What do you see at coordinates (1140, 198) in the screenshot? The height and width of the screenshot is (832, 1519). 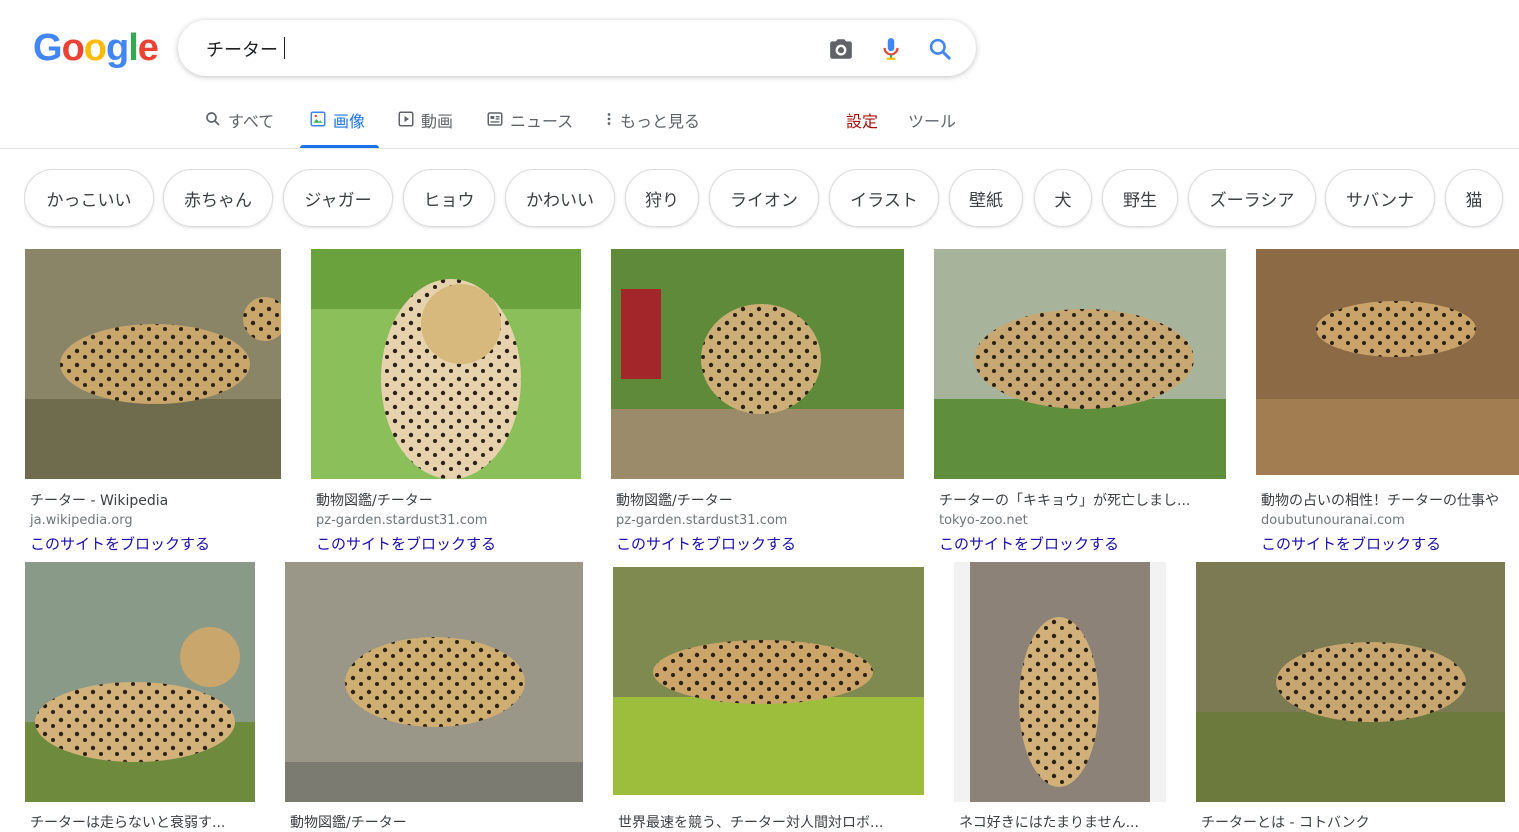 I see `chip-wild: 野生` at bounding box center [1140, 198].